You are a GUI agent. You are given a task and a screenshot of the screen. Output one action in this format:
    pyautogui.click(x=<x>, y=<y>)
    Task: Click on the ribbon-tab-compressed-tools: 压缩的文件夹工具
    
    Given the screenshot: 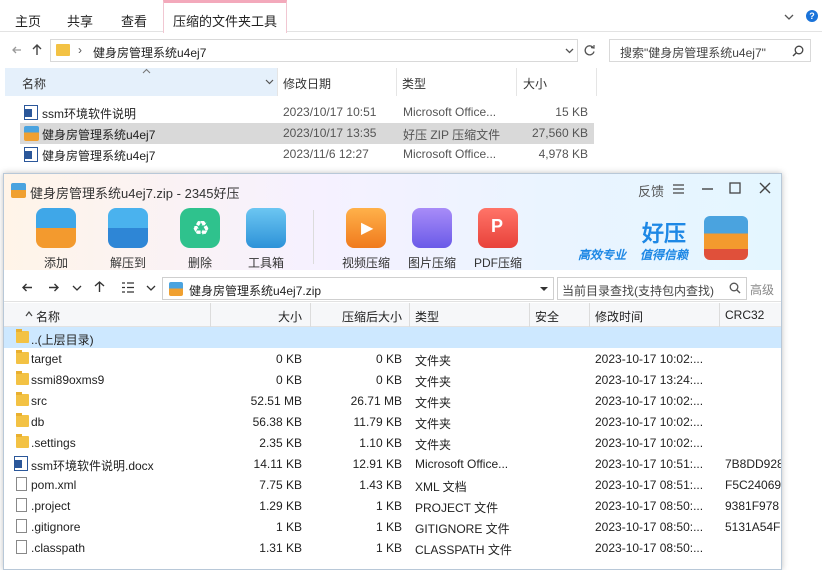 What is the action you would take?
    pyautogui.click(x=225, y=16)
    